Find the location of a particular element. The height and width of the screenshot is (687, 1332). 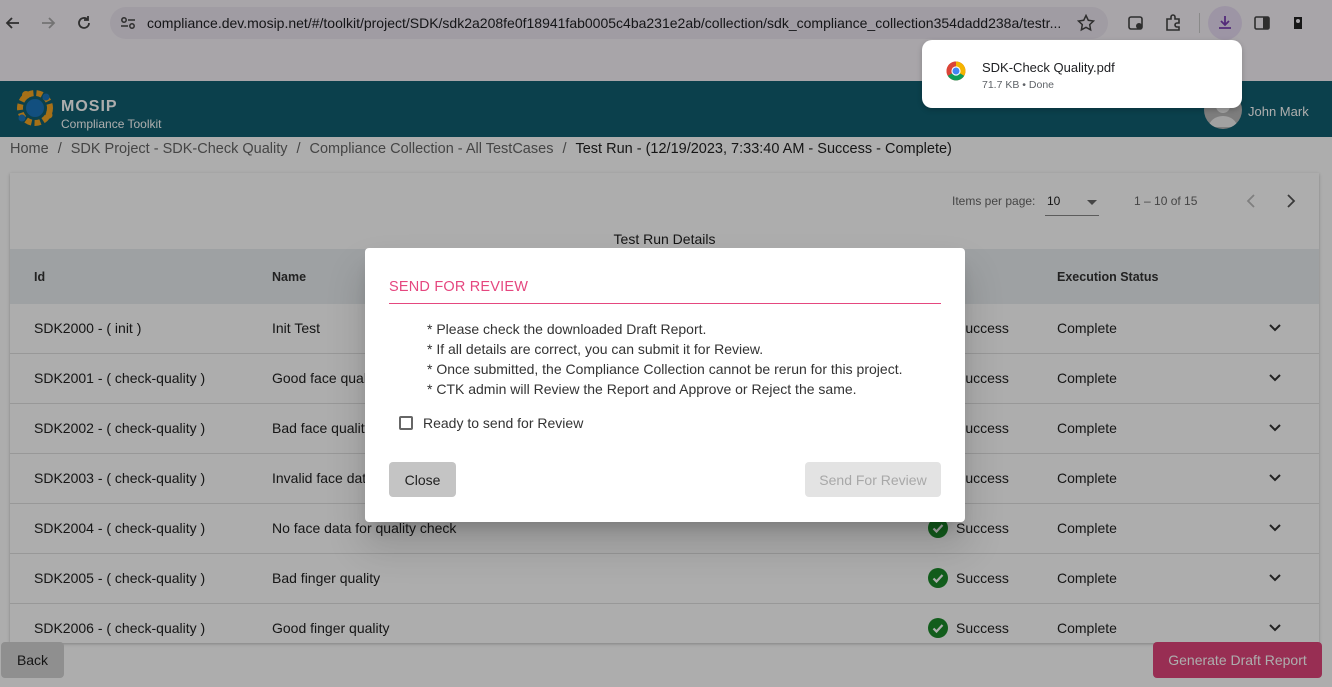

download-meta: 71.7 KB • Done is located at coordinates (1018, 85).